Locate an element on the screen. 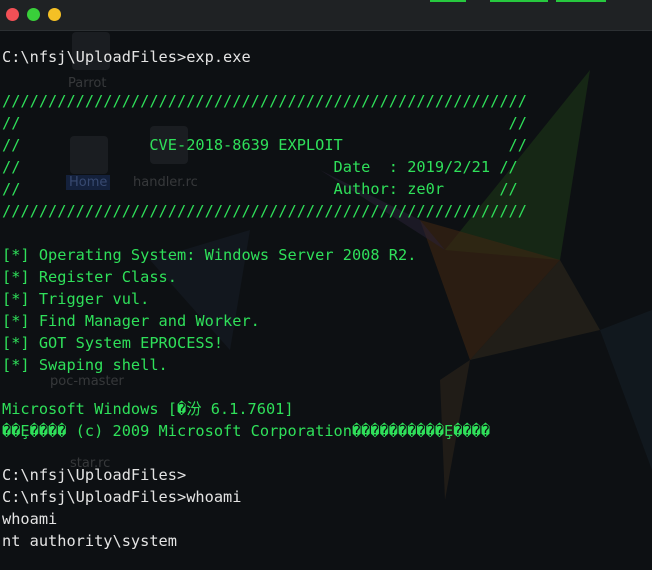  terminal-line: // // is located at coordinates (264, 123).